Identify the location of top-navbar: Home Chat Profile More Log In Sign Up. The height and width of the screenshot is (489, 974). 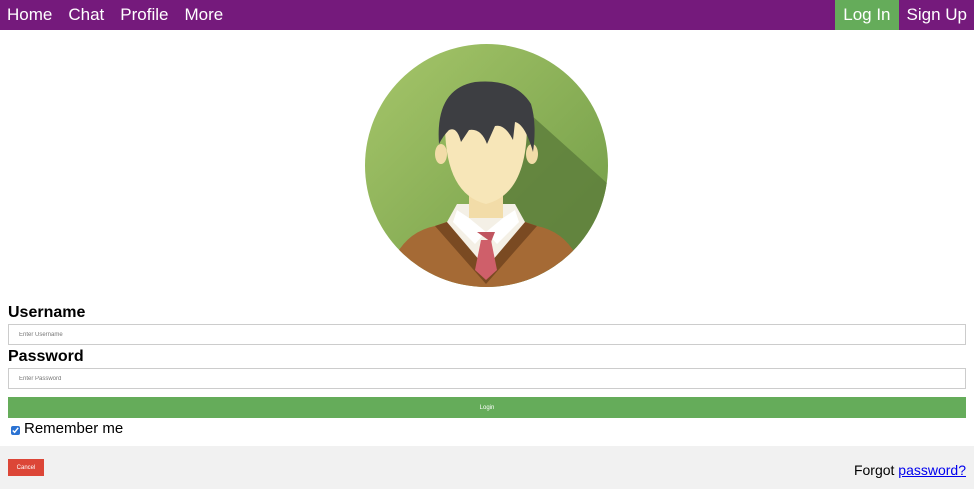
(487, 15).